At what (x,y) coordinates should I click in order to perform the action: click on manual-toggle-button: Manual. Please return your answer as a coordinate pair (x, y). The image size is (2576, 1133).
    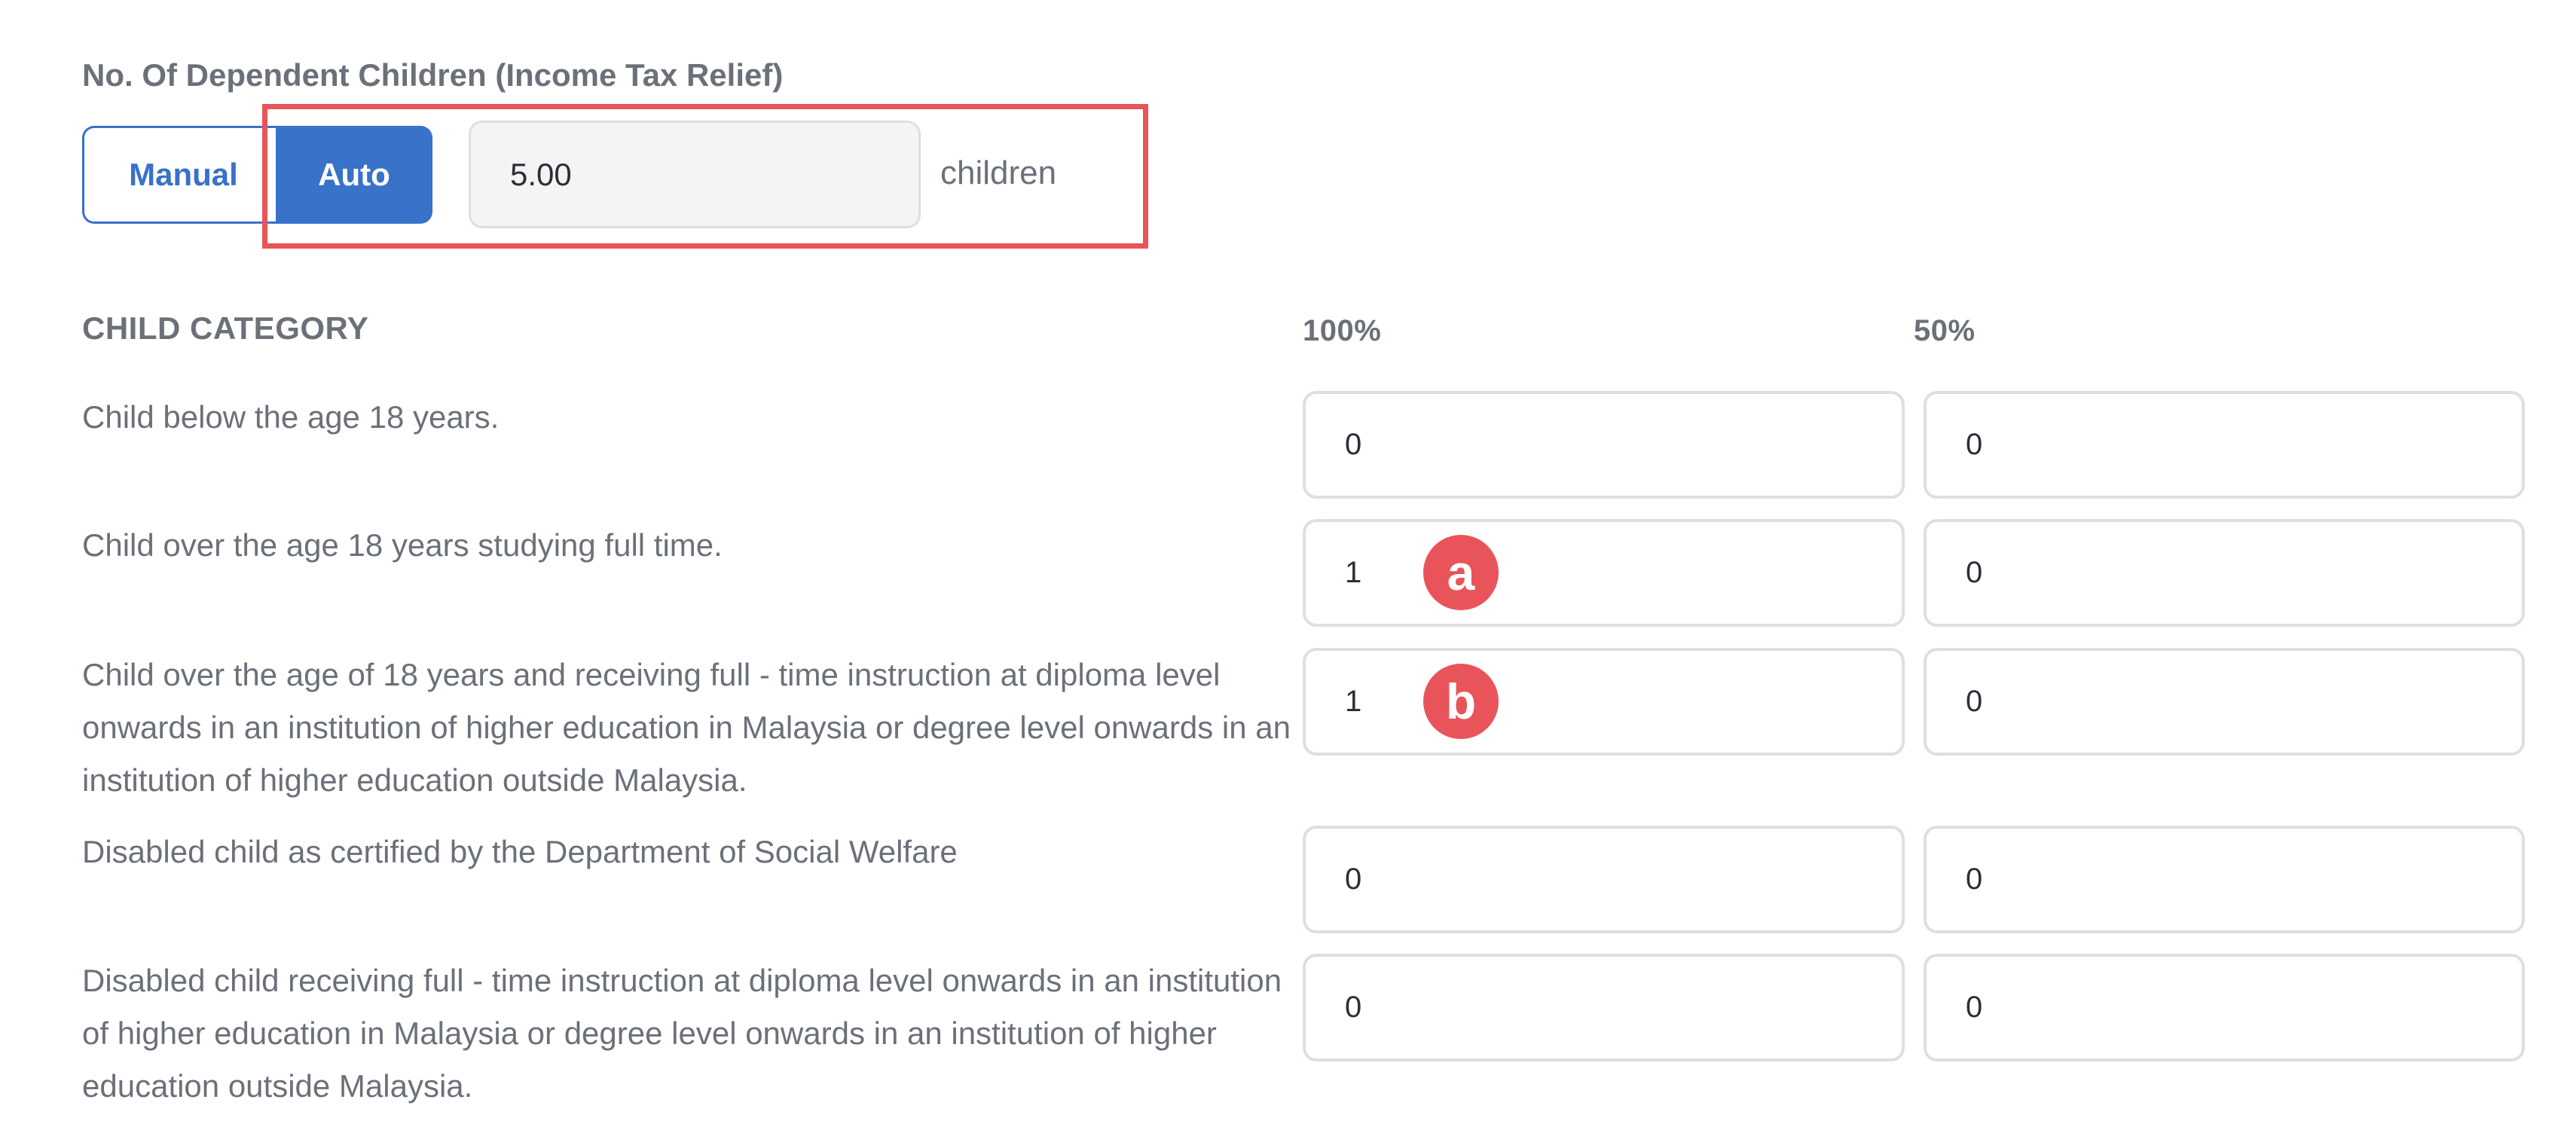
    Looking at the image, I should click on (182, 175).